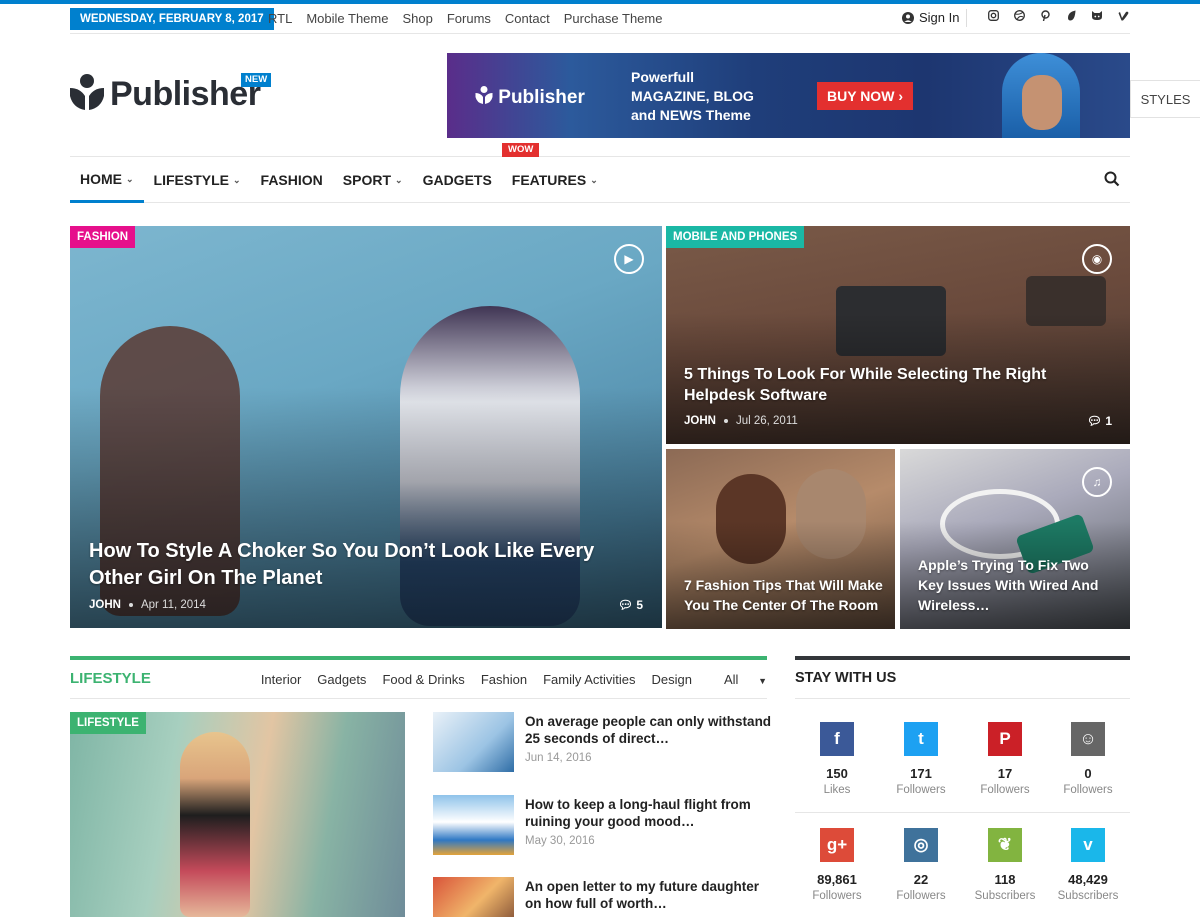 This screenshot has height=917, width=1200. What do you see at coordinates (837, 773) in the screenshot?
I see `social-count: 150` at bounding box center [837, 773].